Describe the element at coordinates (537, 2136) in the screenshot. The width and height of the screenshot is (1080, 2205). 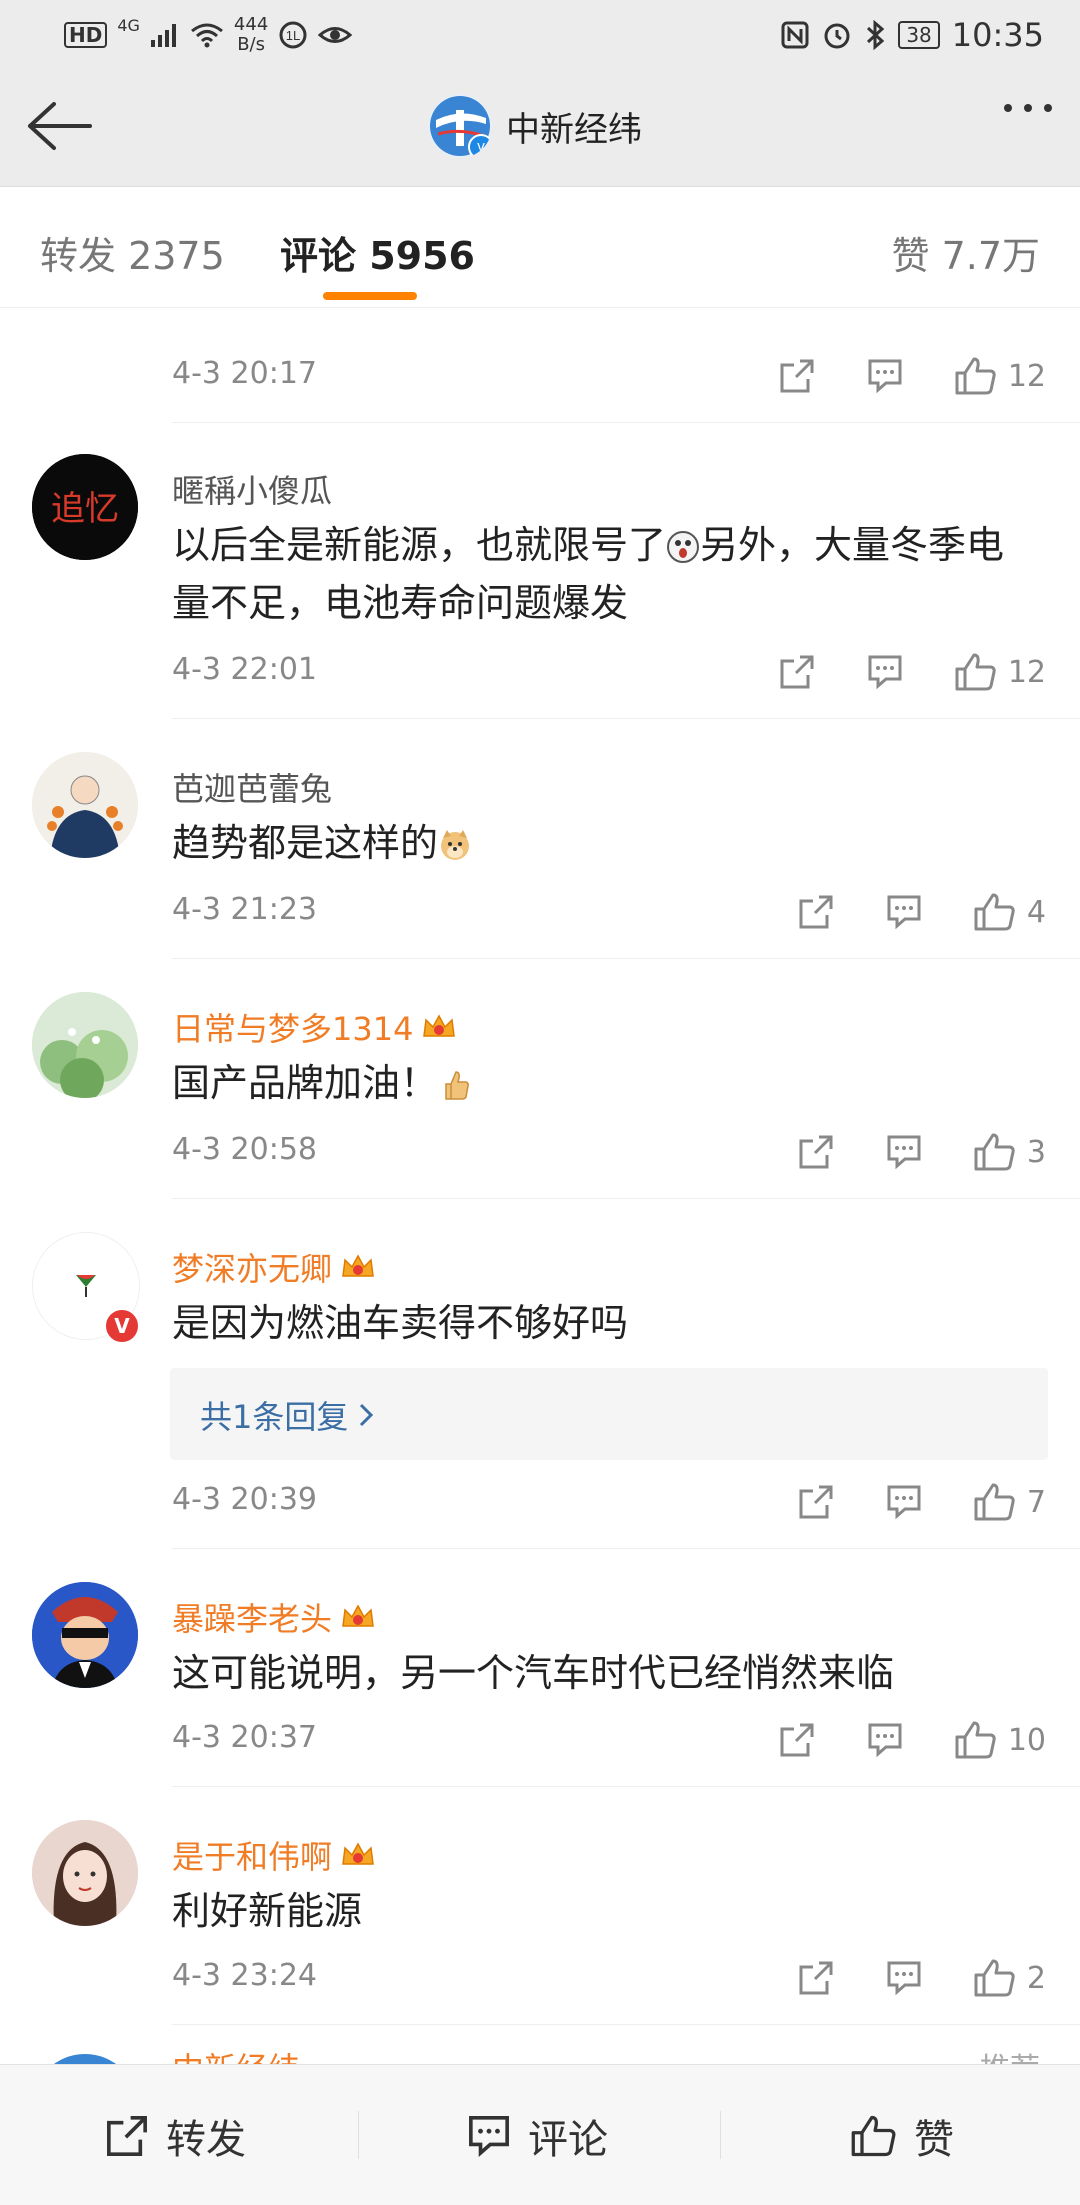
I see `comment-button: 评论` at that location.